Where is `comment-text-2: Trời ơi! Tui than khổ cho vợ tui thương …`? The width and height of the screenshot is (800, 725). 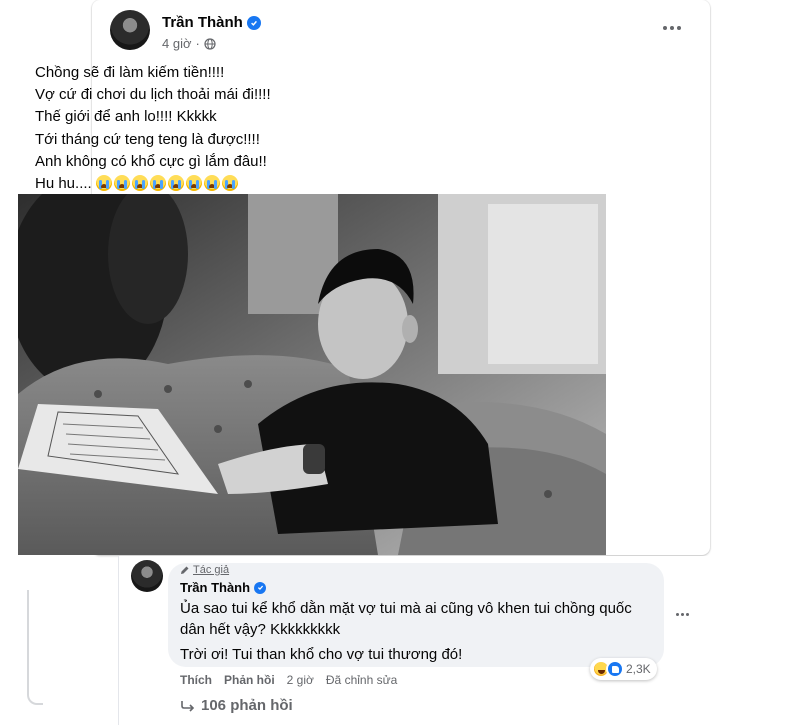 comment-text-2: Trời ơi! Tui than khổ cho vợ tui thương … is located at coordinates (321, 654).